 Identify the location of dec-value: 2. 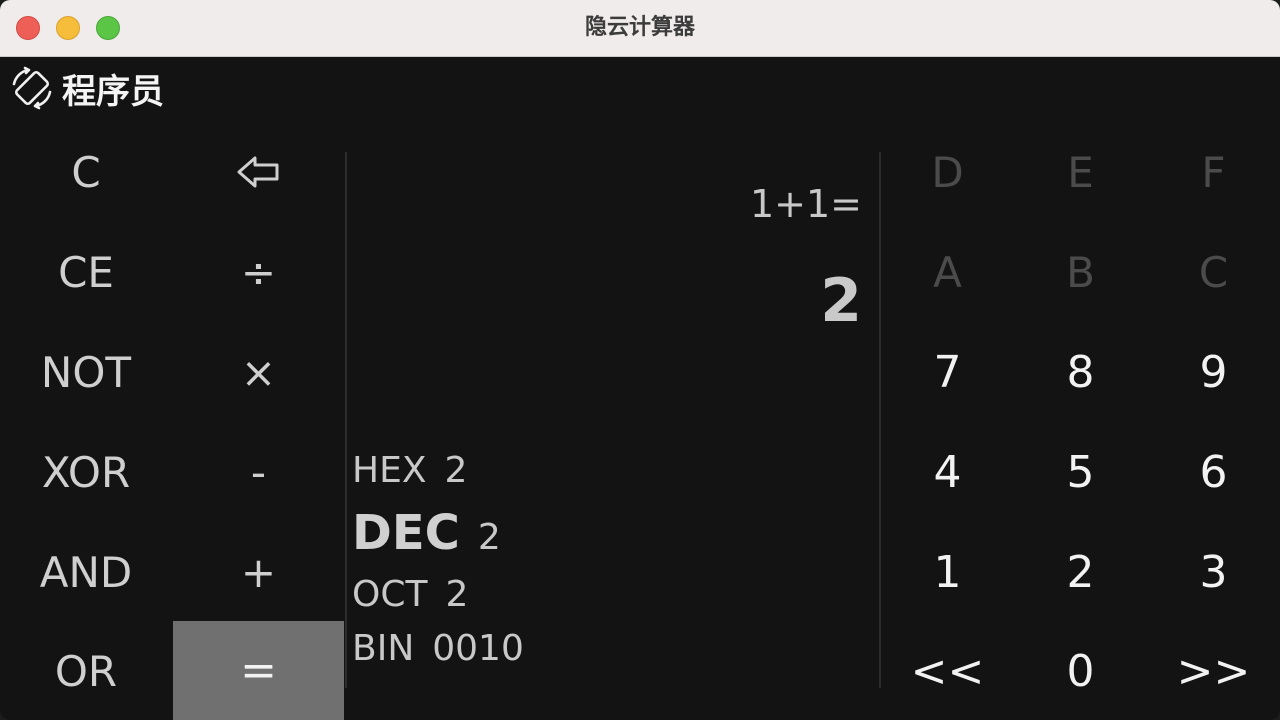
(489, 537).